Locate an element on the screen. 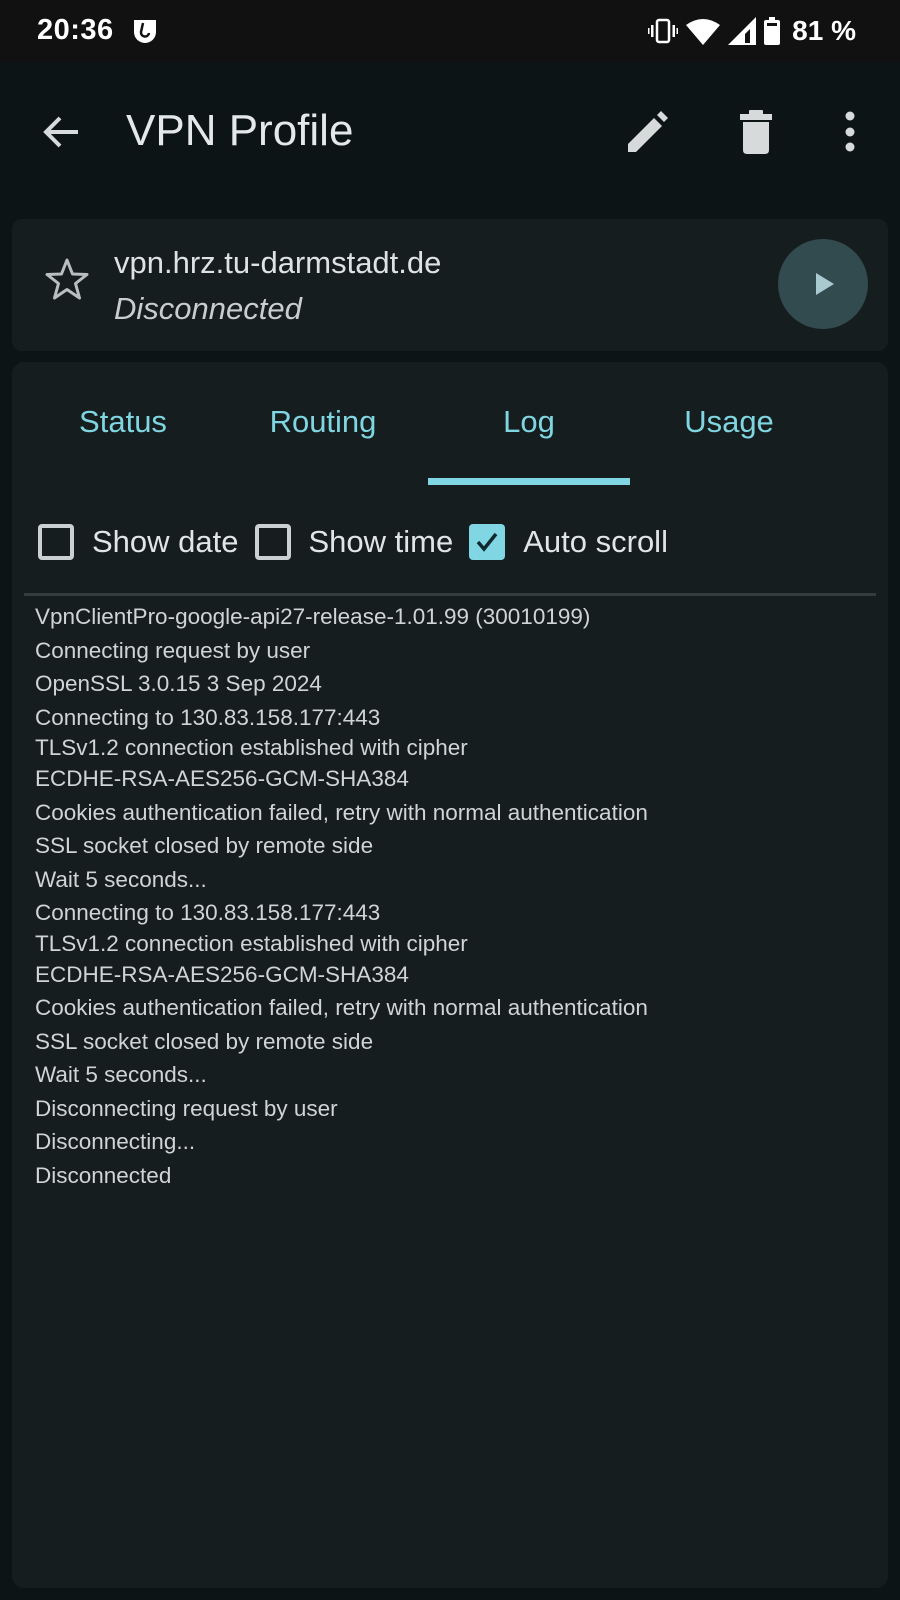  edit-button is located at coordinates (646, 132).